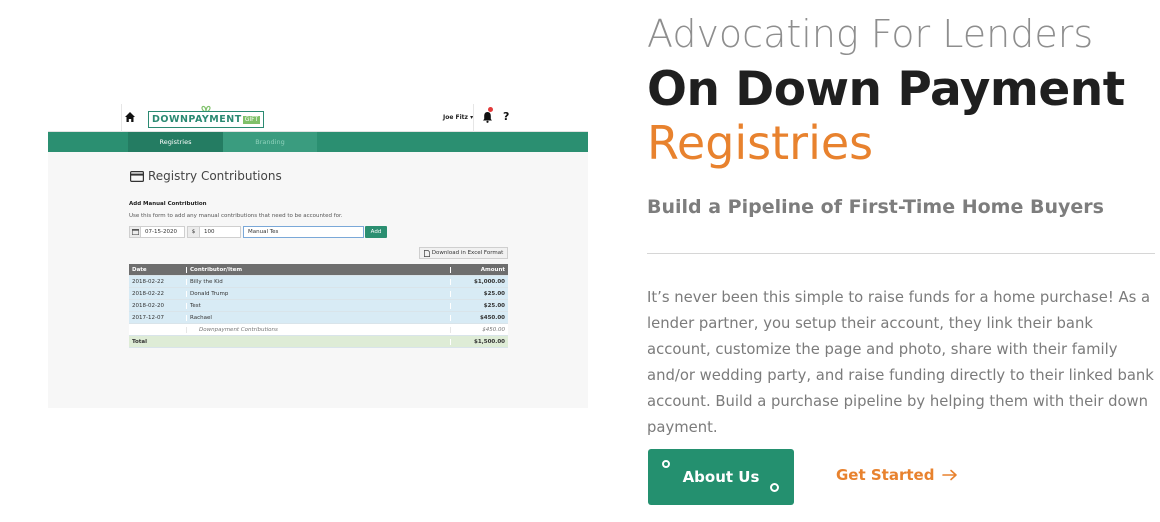 The height and width of the screenshot is (522, 1160). I want to click on logo-text: DOWNPAYMENT, so click(197, 119).